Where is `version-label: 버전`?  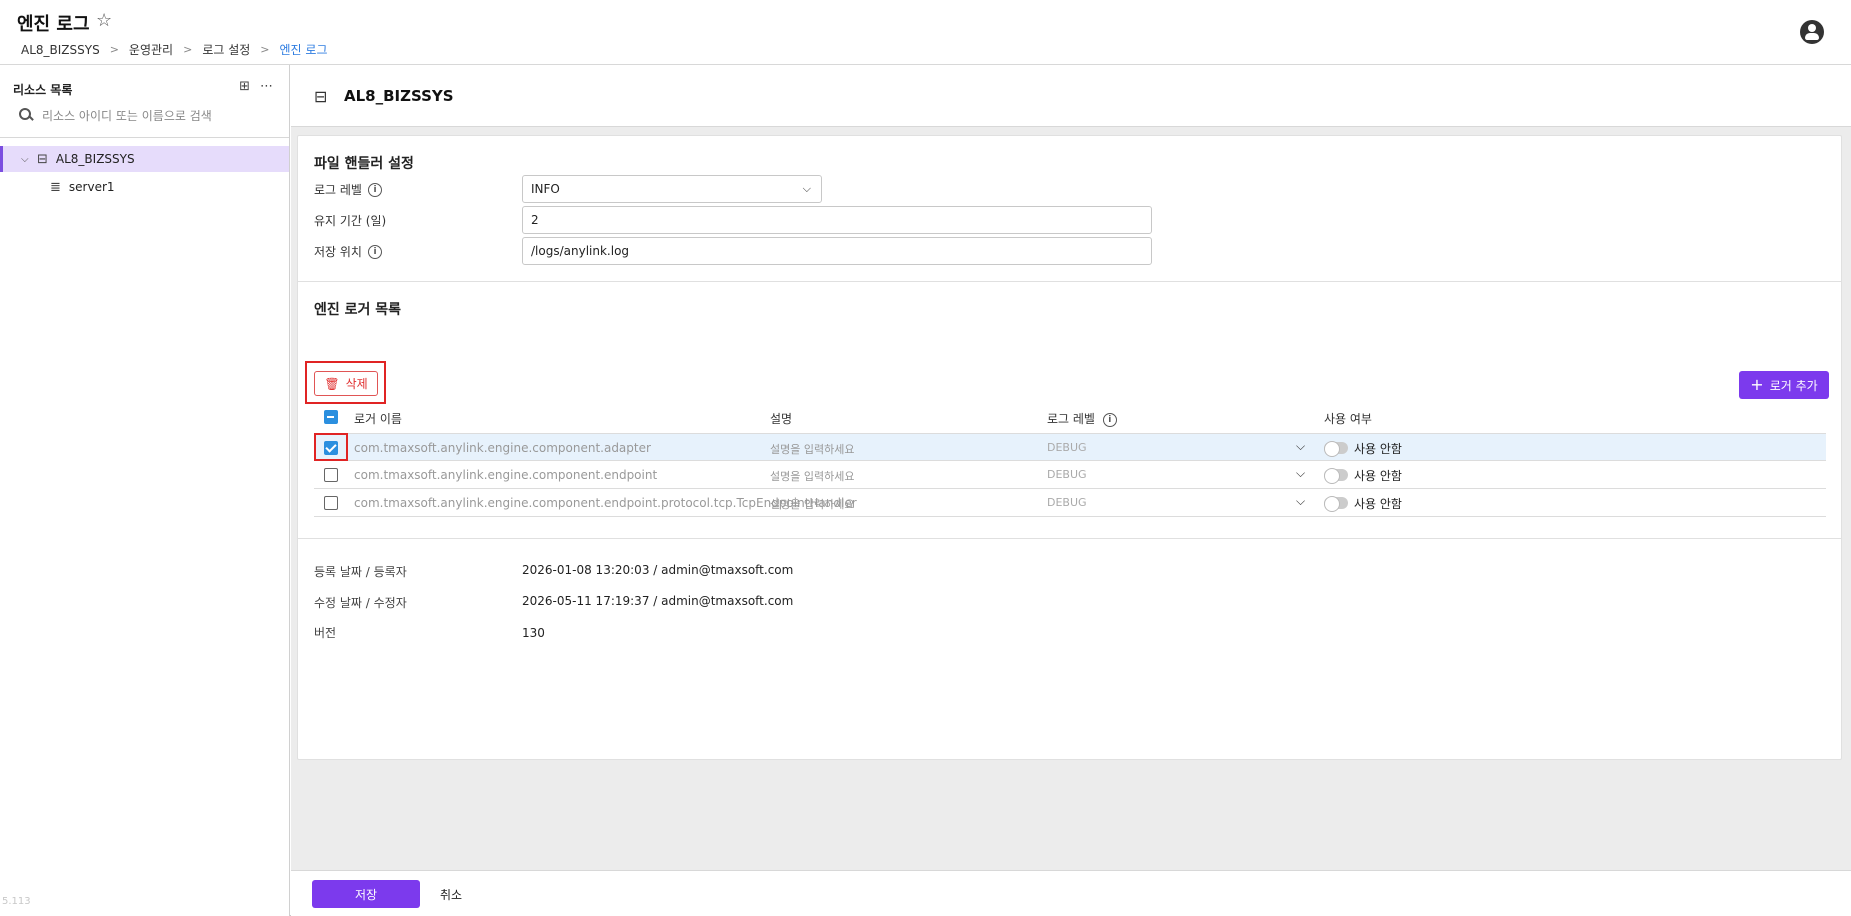 version-label: 버전 is located at coordinates (325, 633).